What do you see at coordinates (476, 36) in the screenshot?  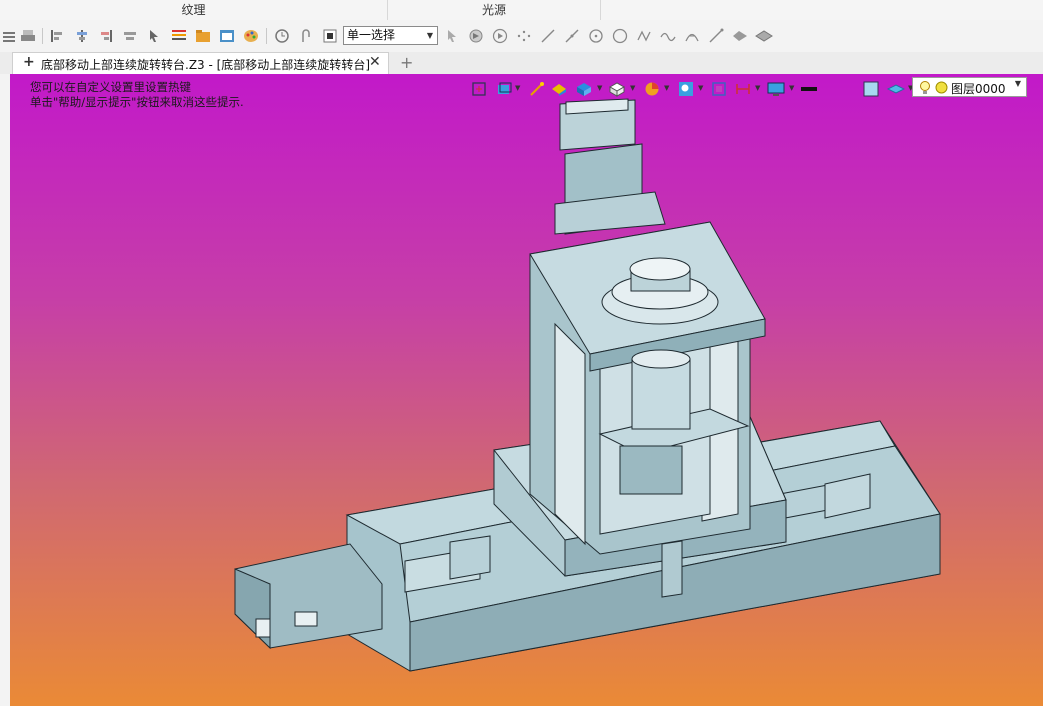 I see `pick-face-icon` at bounding box center [476, 36].